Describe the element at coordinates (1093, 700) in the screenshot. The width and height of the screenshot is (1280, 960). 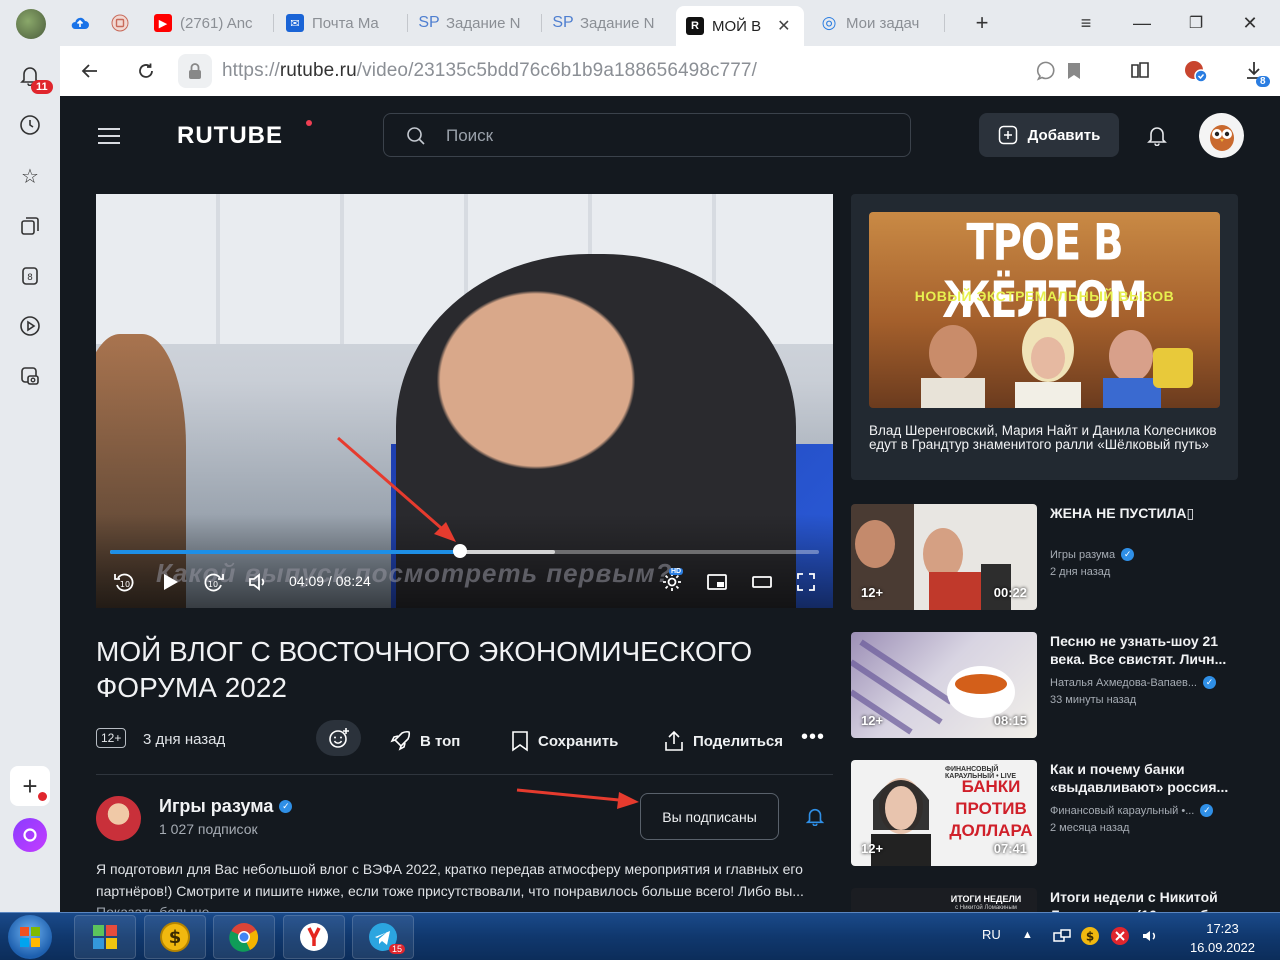
I see `recommendation-time: 33 минуты назад` at that location.